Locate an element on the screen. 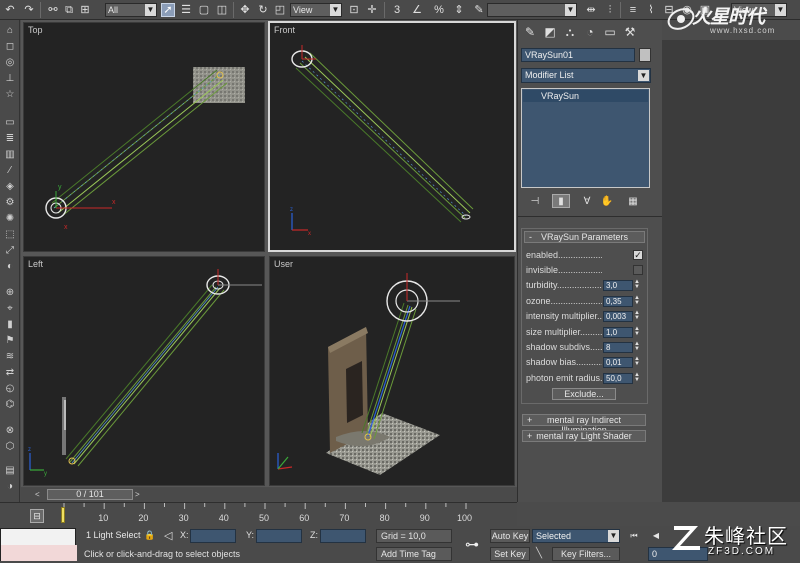 This screenshot has width=800, height=563. show-end-result-icon: ▮ is located at coordinates (561, 201).